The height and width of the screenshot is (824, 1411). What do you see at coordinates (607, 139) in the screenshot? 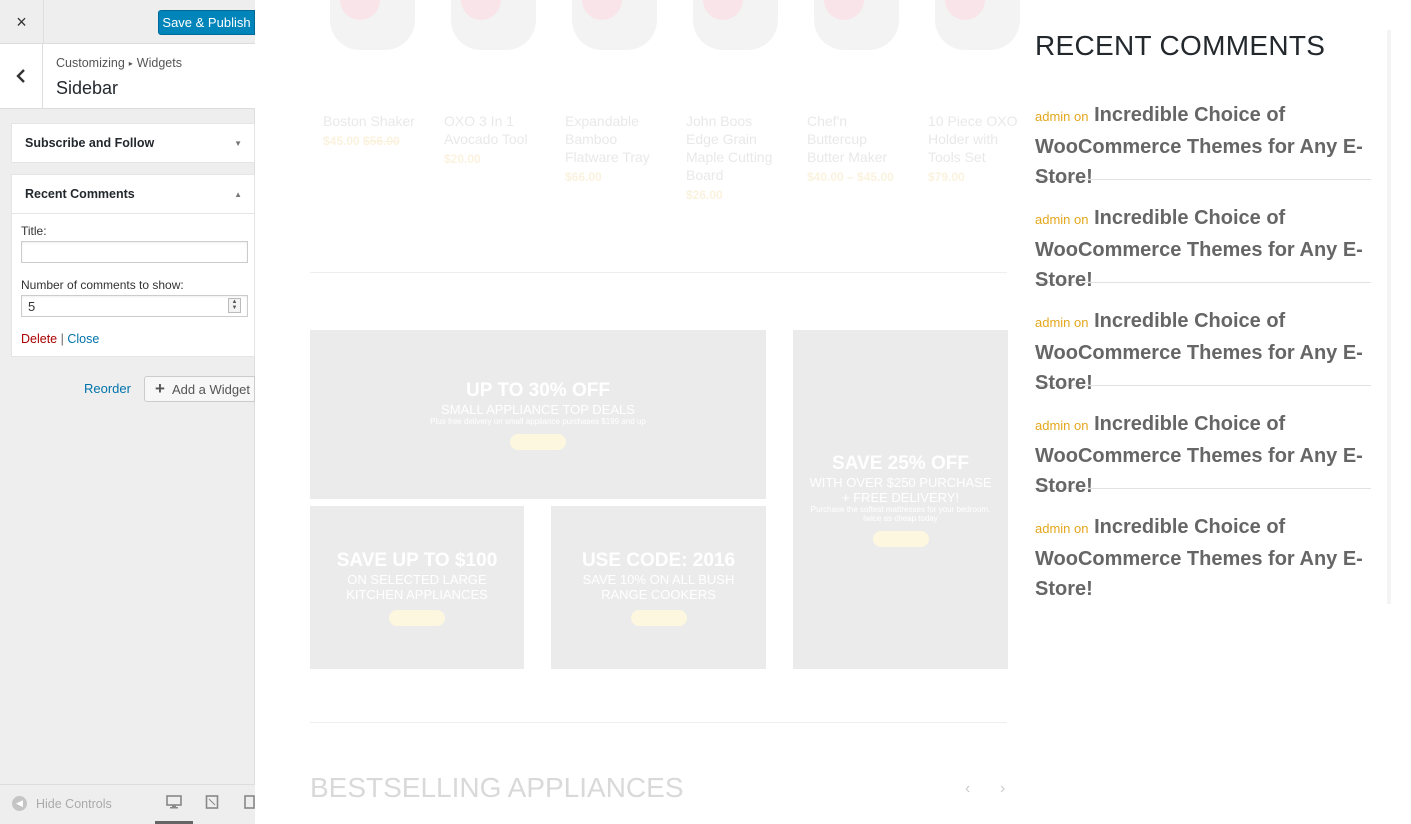
I see `product-name: Expandable Bamboo Flatware Tray` at bounding box center [607, 139].